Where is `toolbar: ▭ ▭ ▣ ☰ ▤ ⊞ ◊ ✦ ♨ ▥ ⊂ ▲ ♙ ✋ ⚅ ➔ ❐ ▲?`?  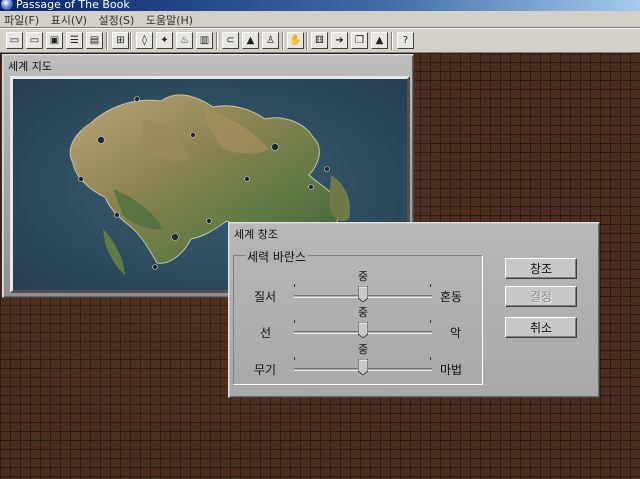
toolbar: ▭ ▭ ▣ ☰ ▤ ⊞ ◊ ✦ ♨ ▥ ⊂ ▲ ♙ ✋ ⚅ ➔ ❐ ▲? is located at coordinates (320, 40).